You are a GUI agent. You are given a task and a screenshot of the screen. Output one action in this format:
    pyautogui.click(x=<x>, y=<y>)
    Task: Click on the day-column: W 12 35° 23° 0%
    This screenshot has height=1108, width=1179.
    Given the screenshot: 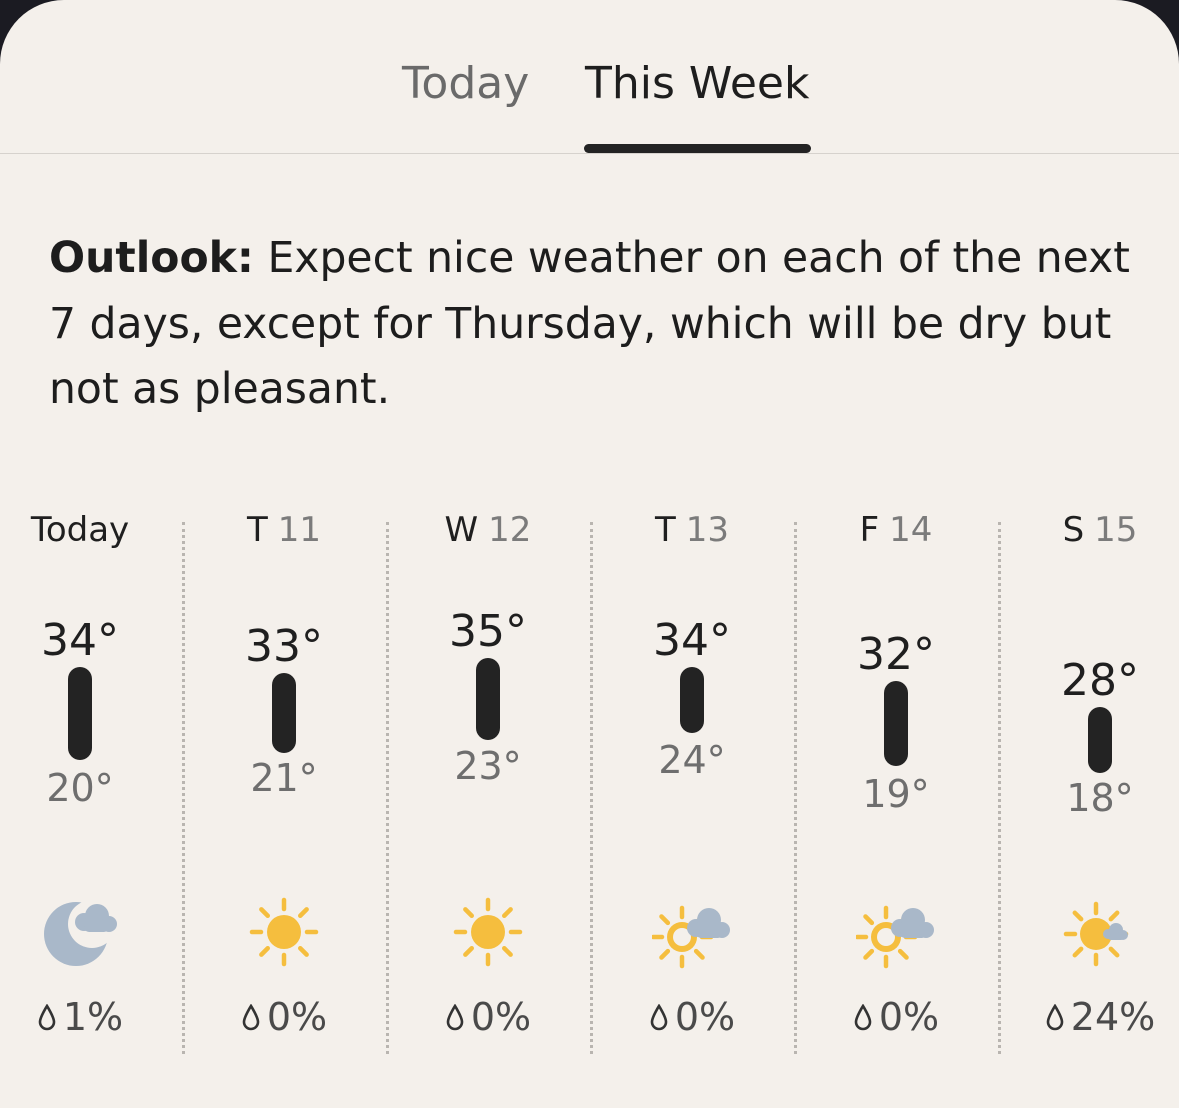 What is the action you would take?
    pyautogui.click(x=488, y=780)
    